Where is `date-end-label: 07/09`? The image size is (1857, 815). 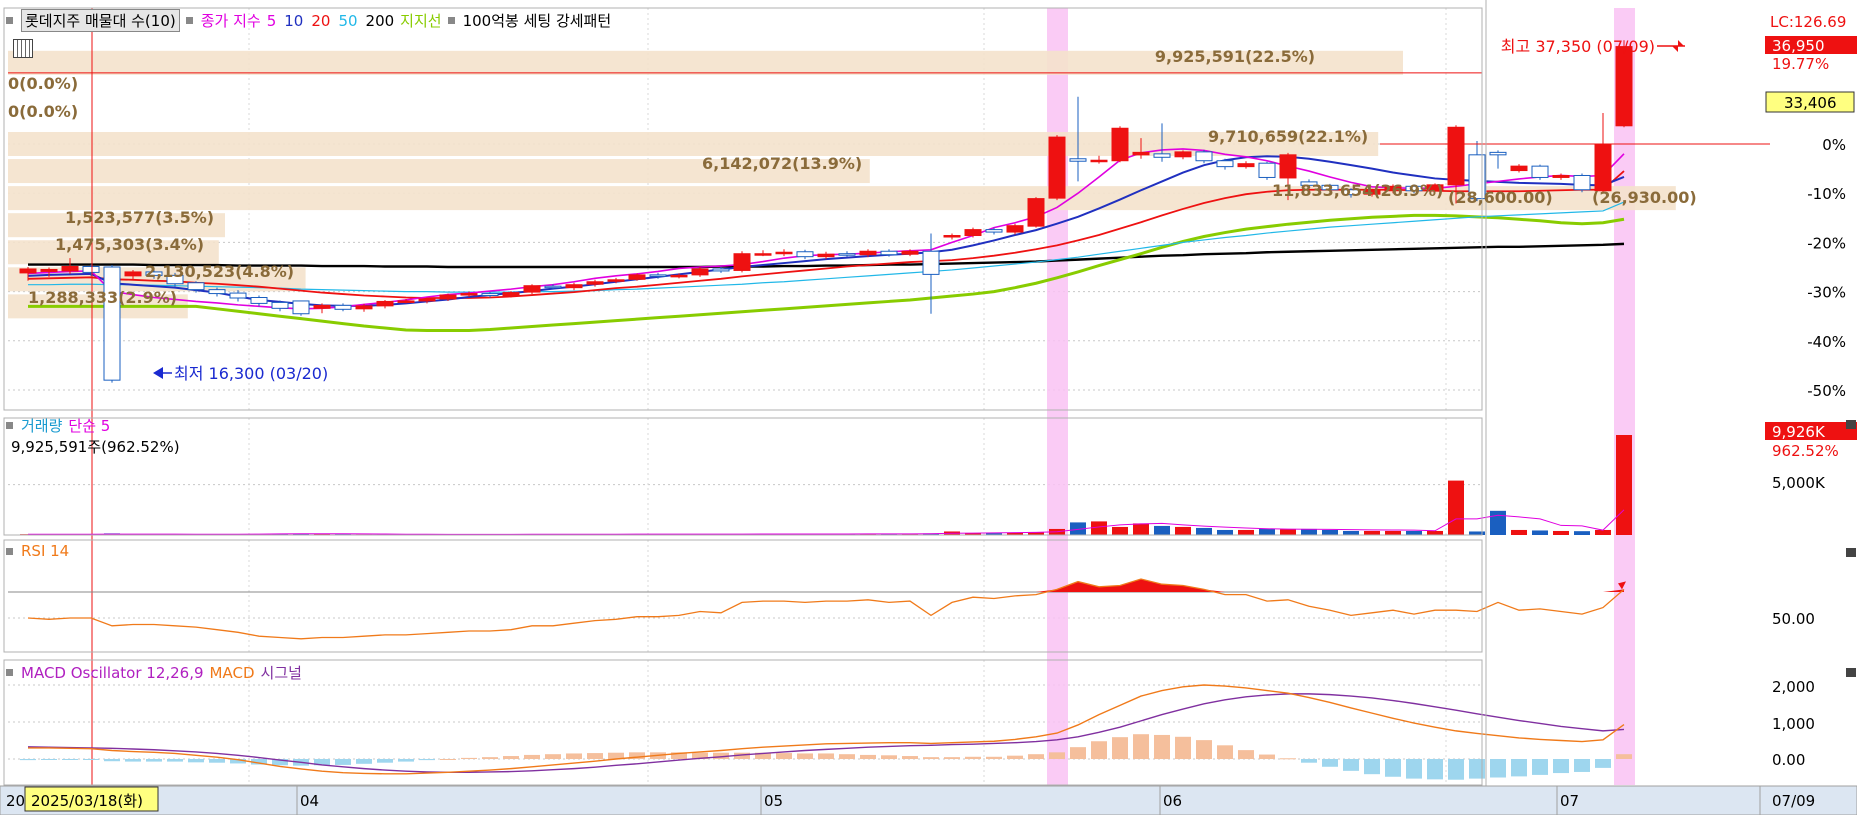
date-end-label: 07/09 is located at coordinates (1793, 801).